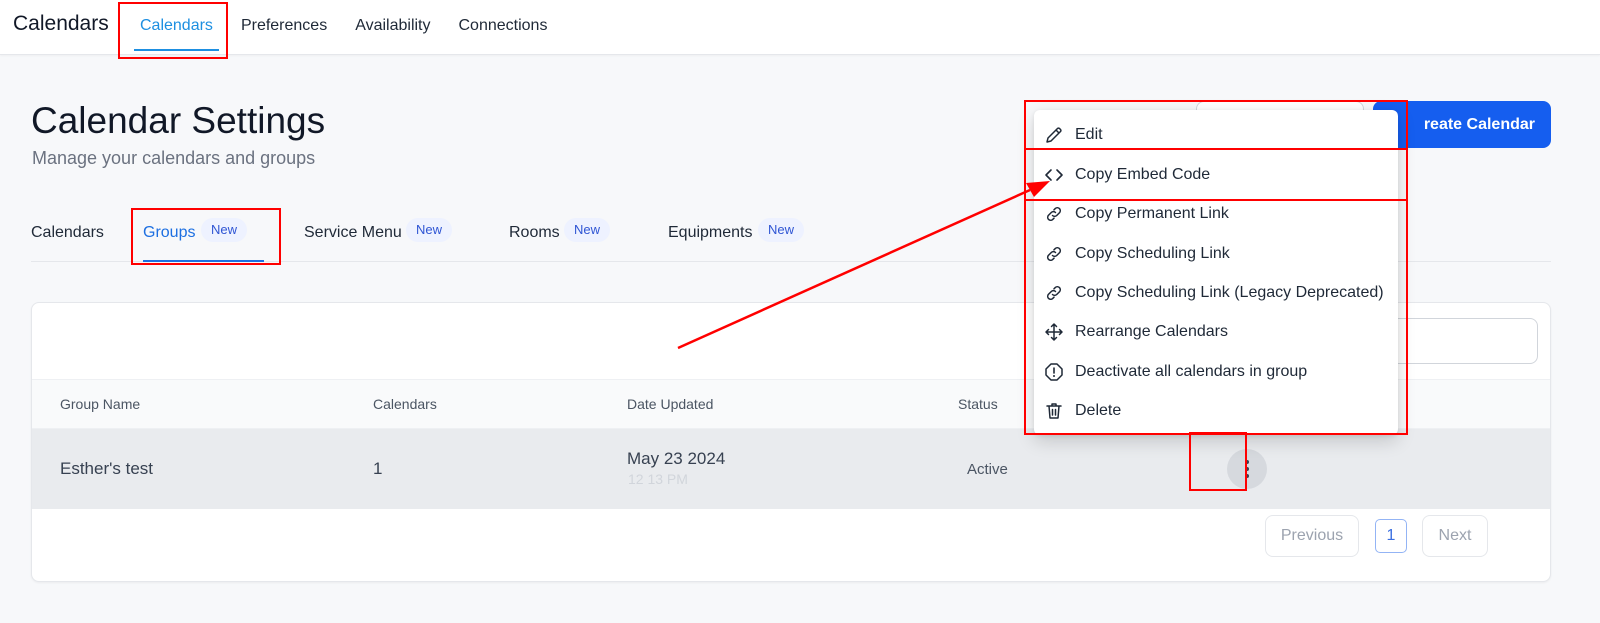  What do you see at coordinates (284, 26) in the screenshot?
I see `topnav-tab-preferences: Preferences` at bounding box center [284, 26].